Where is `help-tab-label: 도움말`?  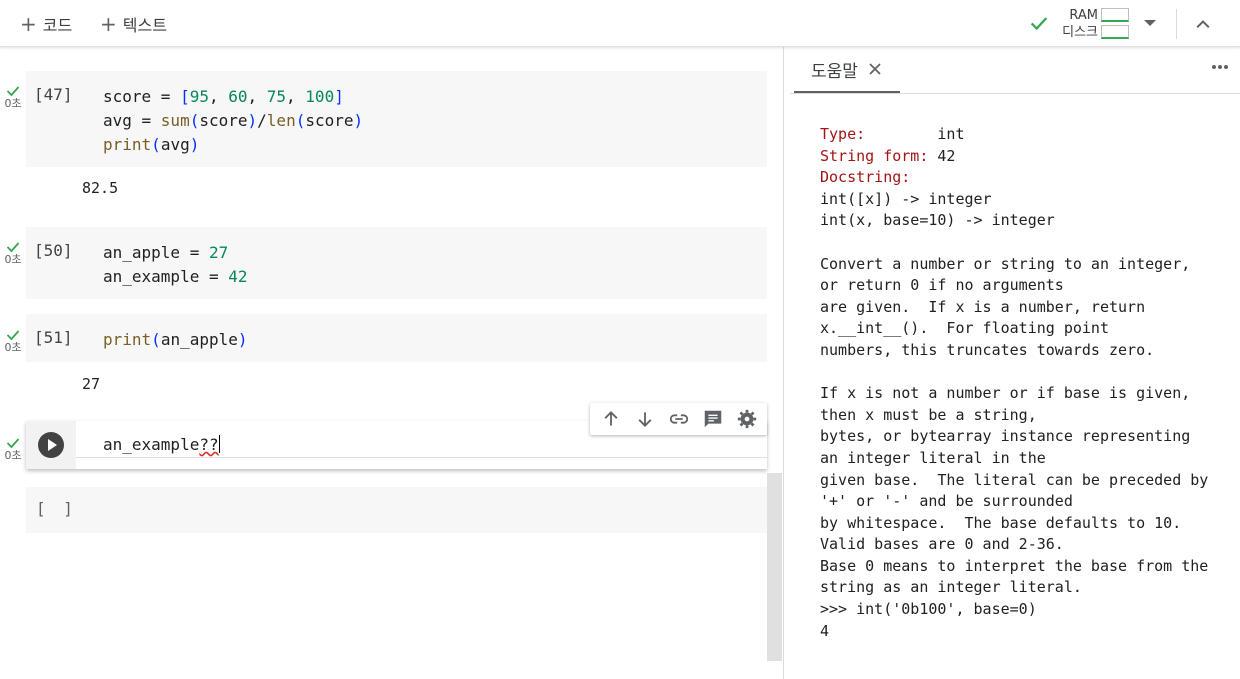
help-tab-label: 도움말 is located at coordinates (834, 71).